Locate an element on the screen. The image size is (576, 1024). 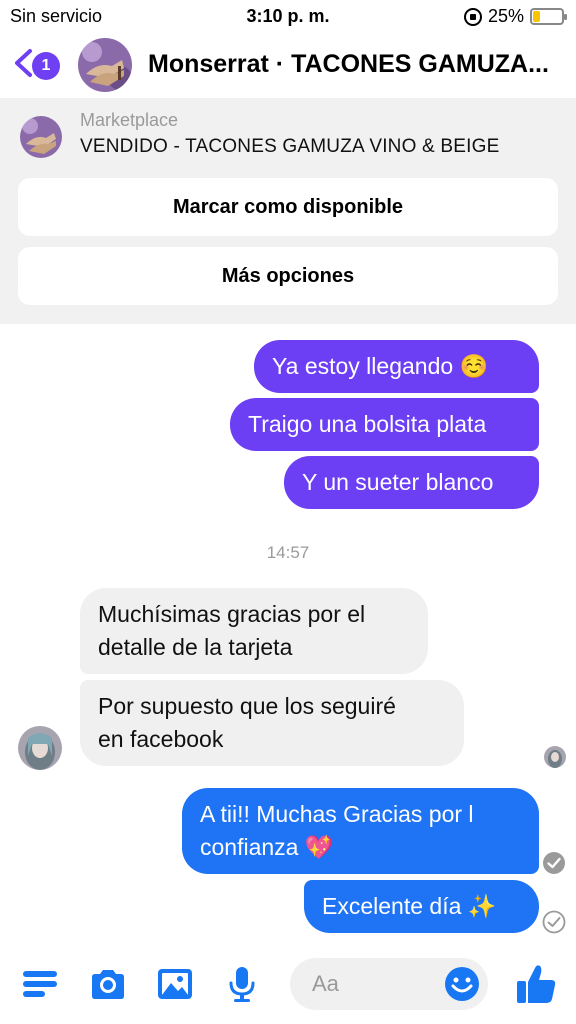
message-outgoing: Y un sueter blanco is located at coordinates (411, 482).